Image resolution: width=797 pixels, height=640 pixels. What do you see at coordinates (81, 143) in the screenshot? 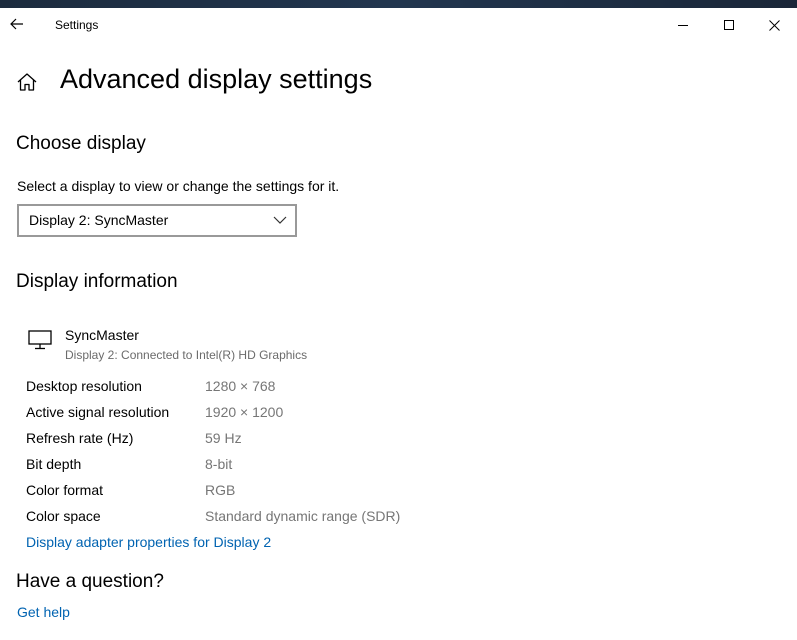
I see `choose-display-heading: Choose display` at bounding box center [81, 143].